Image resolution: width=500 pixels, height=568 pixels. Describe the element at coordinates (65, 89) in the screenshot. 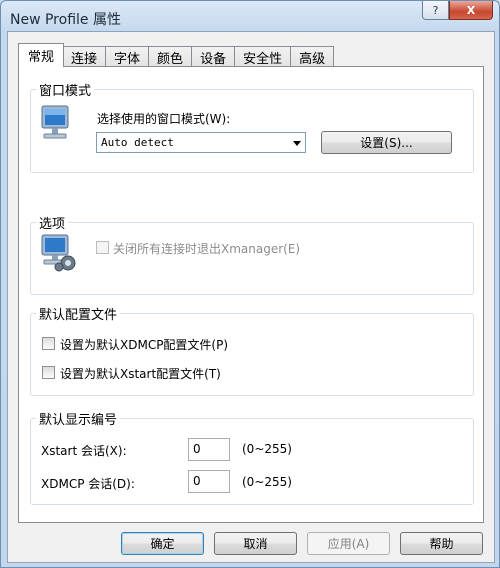

I see `window-mode-title: 窗口模式` at that location.